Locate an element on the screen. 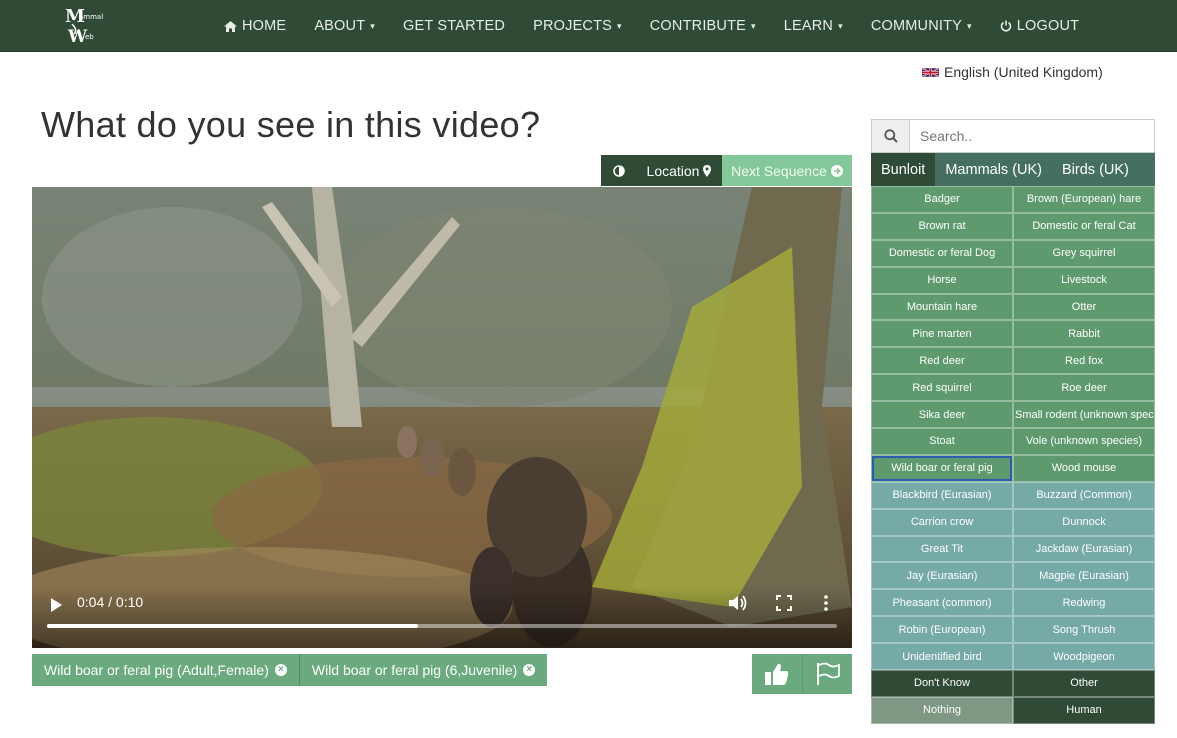 Image resolution: width=1177 pixels, height=738 pixels. species-button-grey-squirrel: Grey squirrel is located at coordinates (1084, 253).